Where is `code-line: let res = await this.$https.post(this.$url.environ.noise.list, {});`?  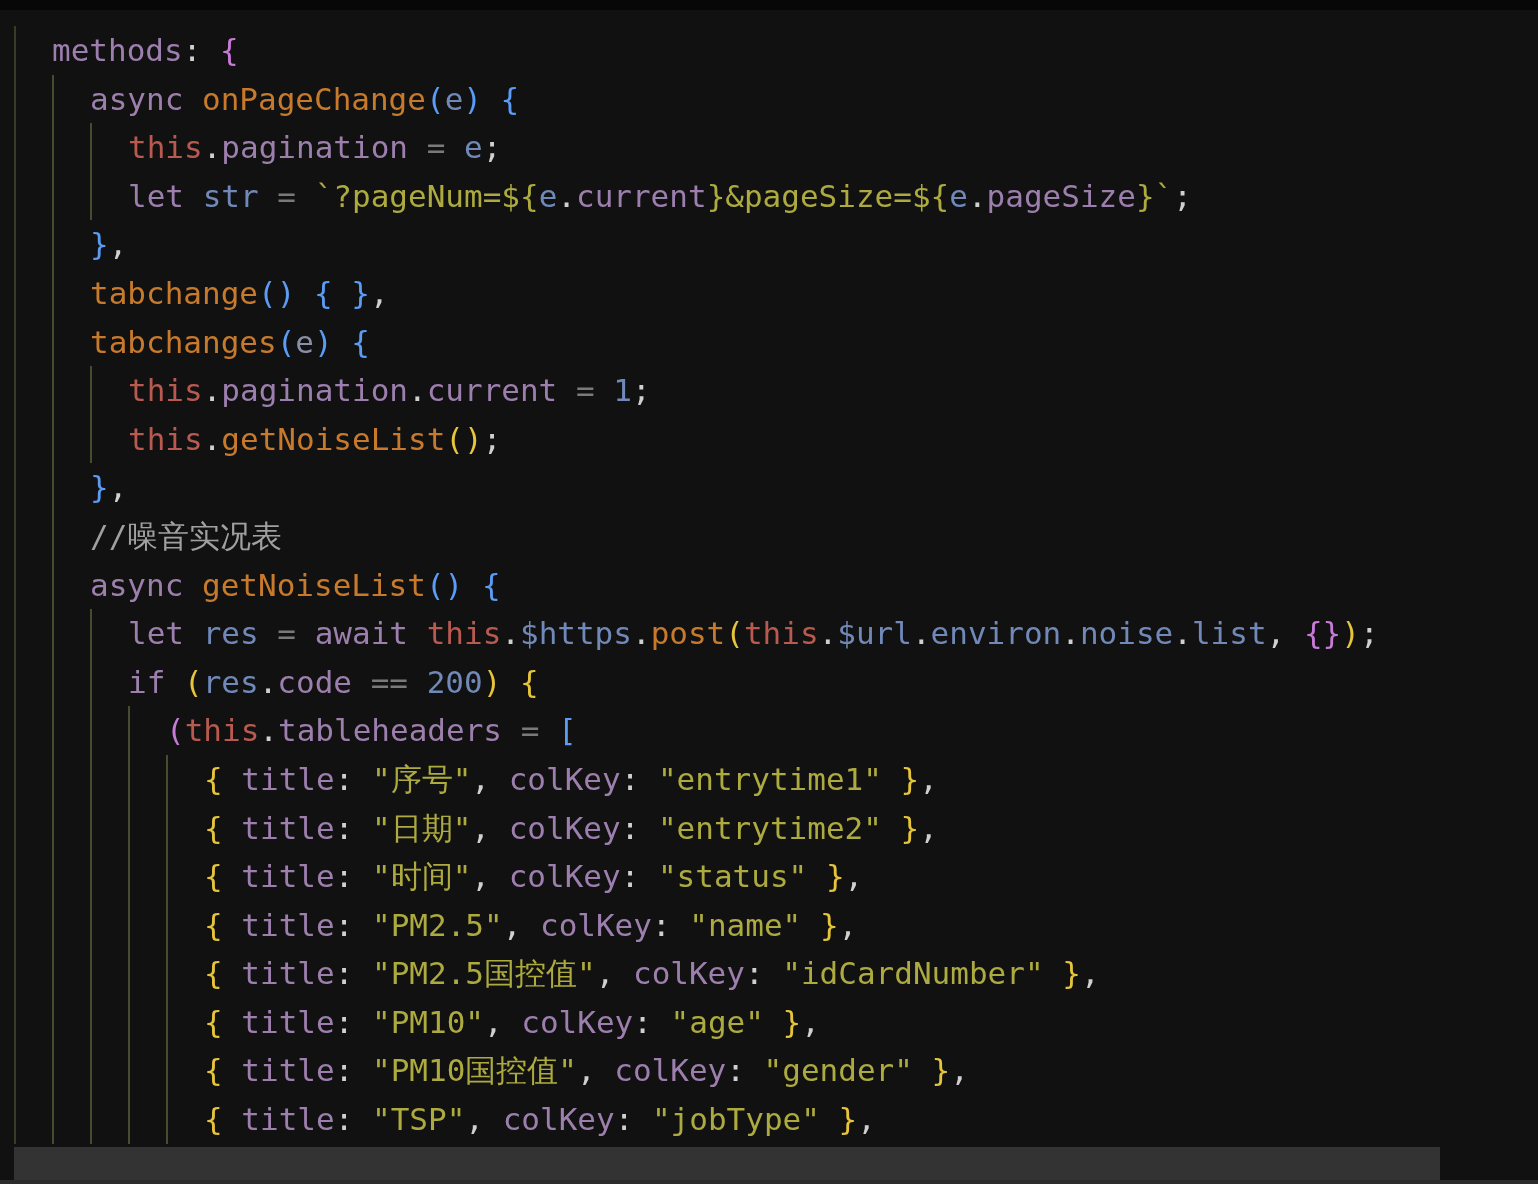
code-line: let res = await this.$https.post(this.$url.environ.noise.list, {}); is located at coordinates (753, 634).